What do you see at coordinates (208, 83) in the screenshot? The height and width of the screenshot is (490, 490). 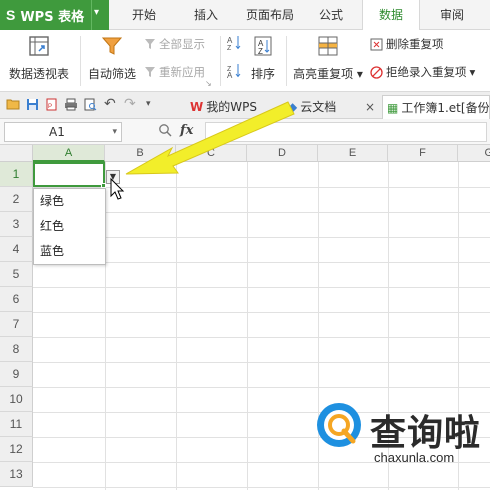 I see `dialog-launcher-icon: ↘` at bounding box center [208, 83].